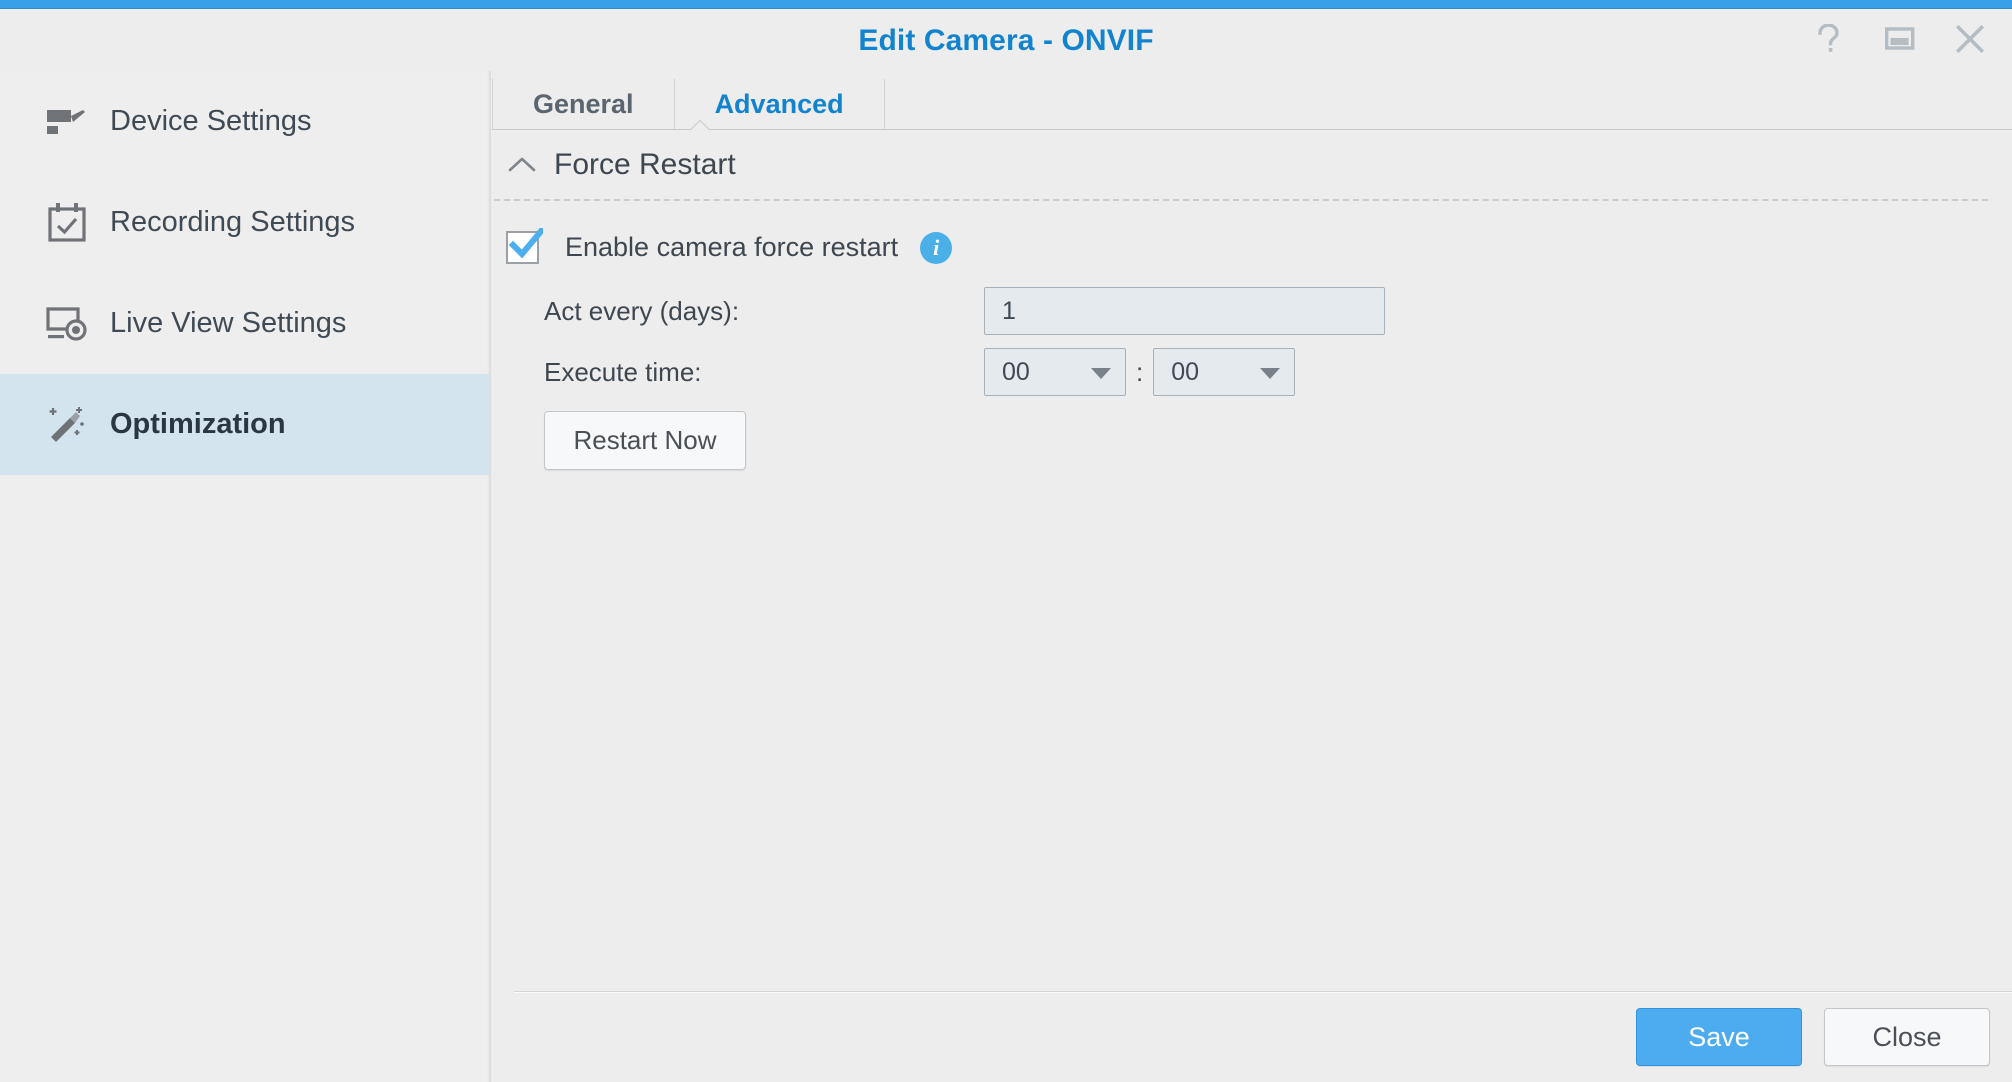 This screenshot has height=1082, width=2012. What do you see at coordinates (67, 223) in the screenshot?
I see `calendar-check-icon` at bounding box center [67, 223].